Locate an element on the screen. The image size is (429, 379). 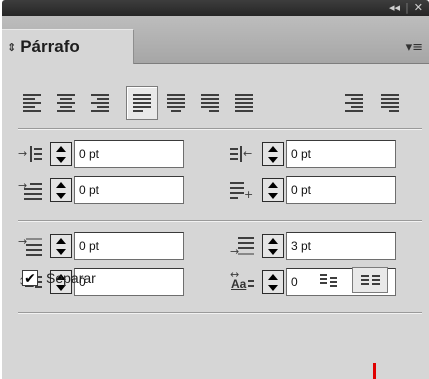
drop-cap-chars-stepper is located at coordinates (273, 282).